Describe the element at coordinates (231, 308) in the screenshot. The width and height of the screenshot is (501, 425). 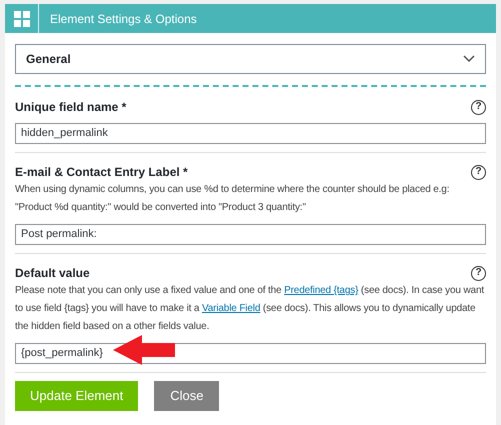
I see `docs-link: Variable Field` at that location.